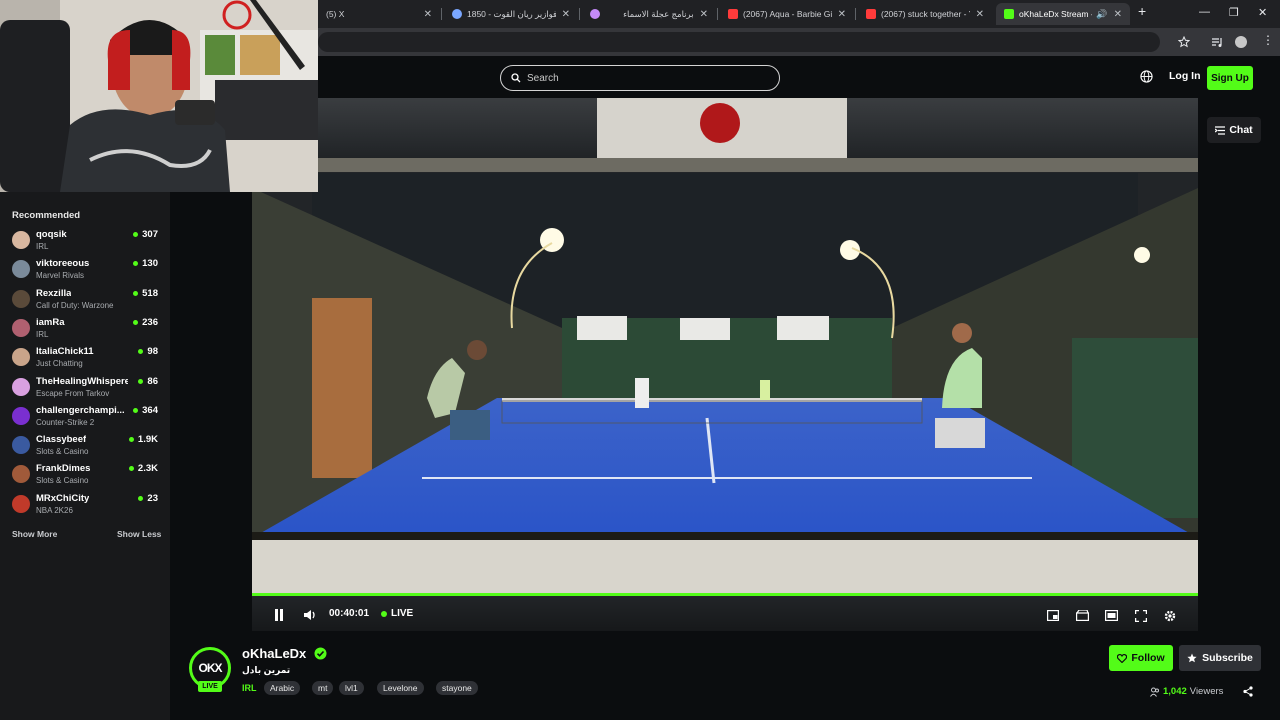 The image size is (1280, 720). What do you see at coordinates (85, 357) in the screenshot?
I see `sidebar-channel-item: ItaliaChick11 Just Chatting 98` at bounding box center [85, 357].